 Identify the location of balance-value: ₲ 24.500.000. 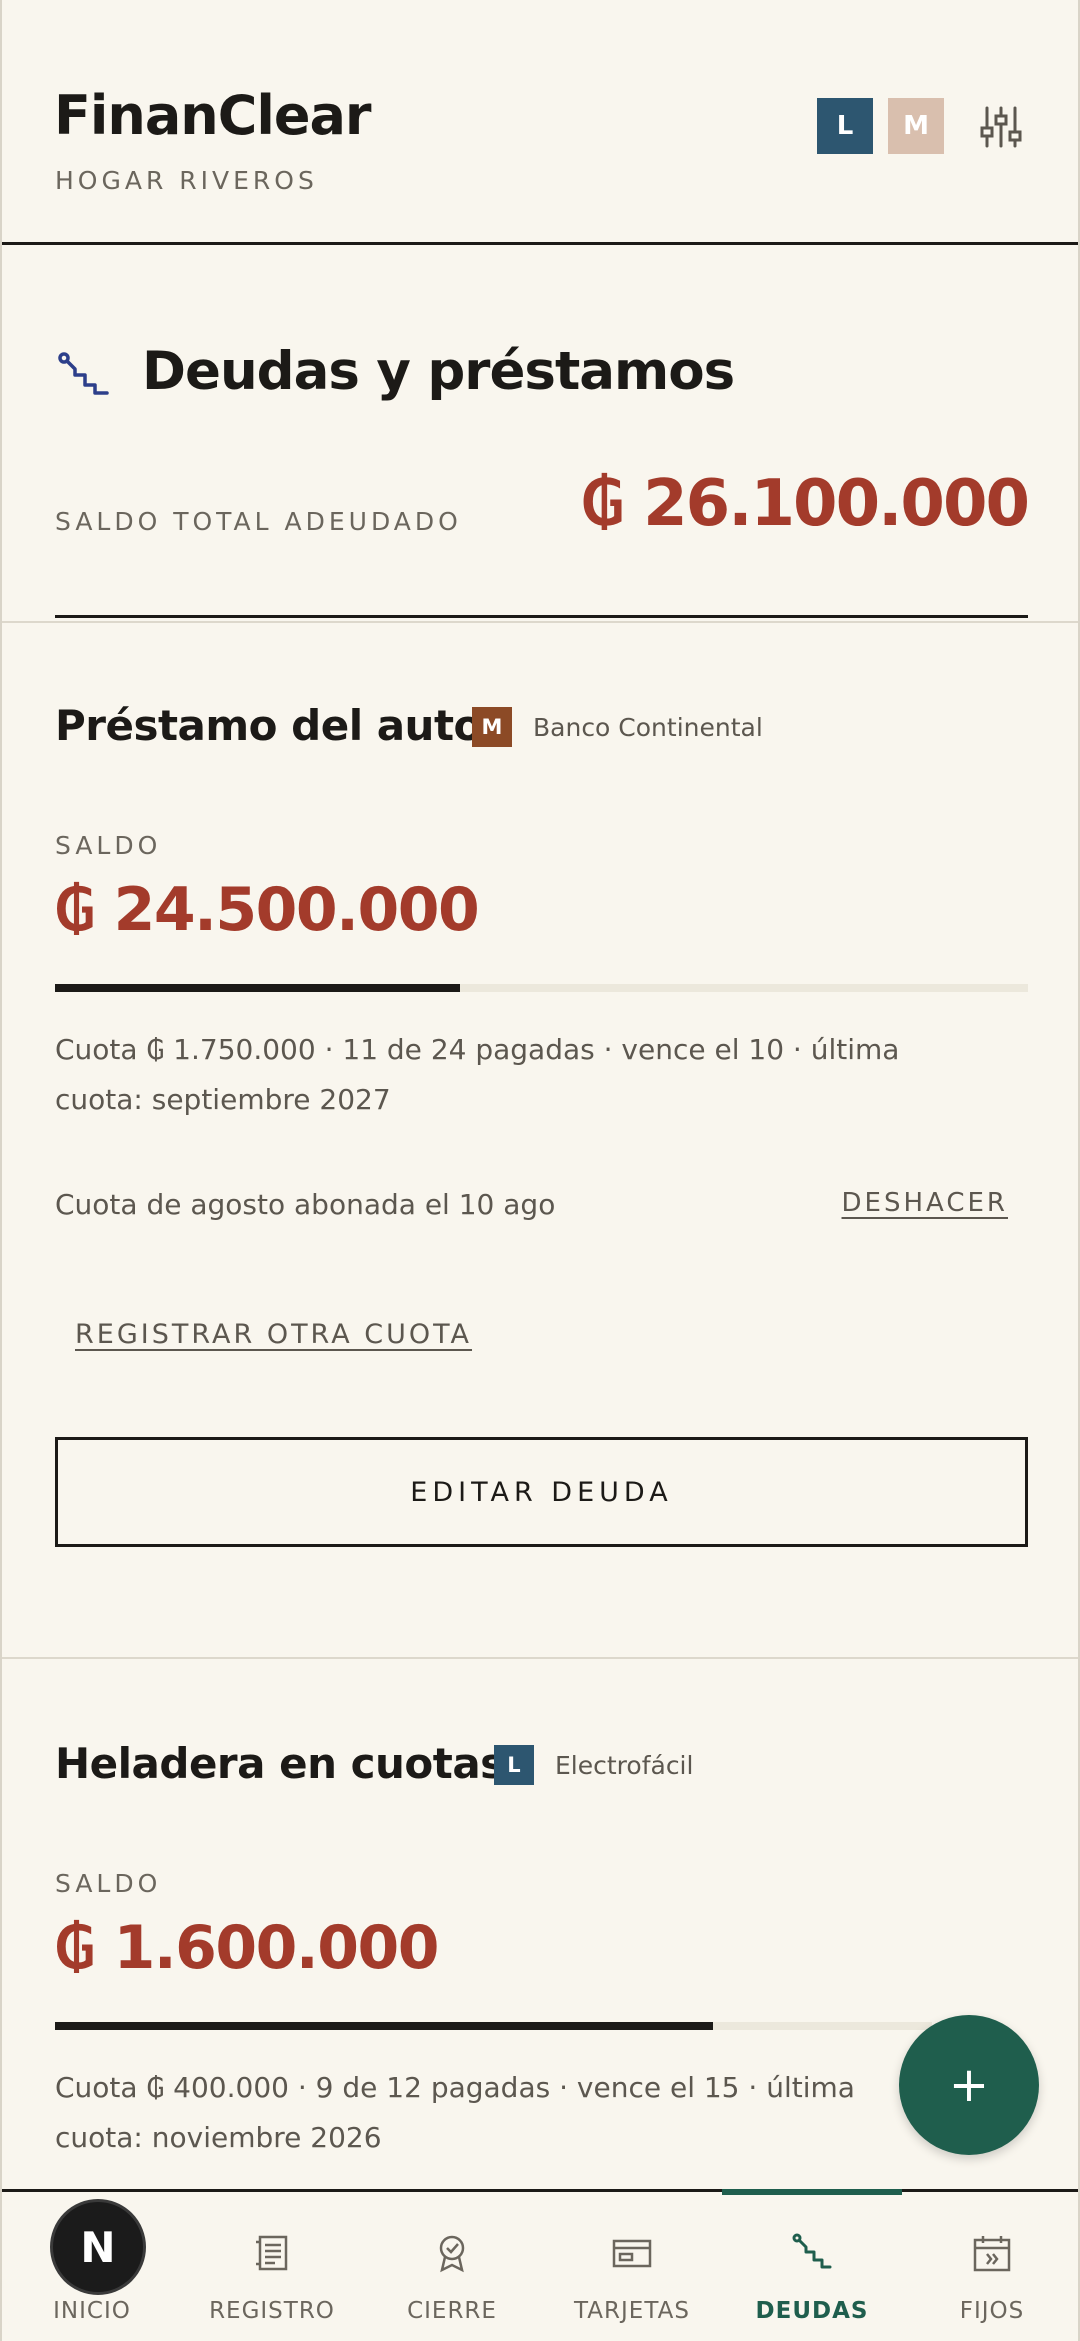
(267, 910).